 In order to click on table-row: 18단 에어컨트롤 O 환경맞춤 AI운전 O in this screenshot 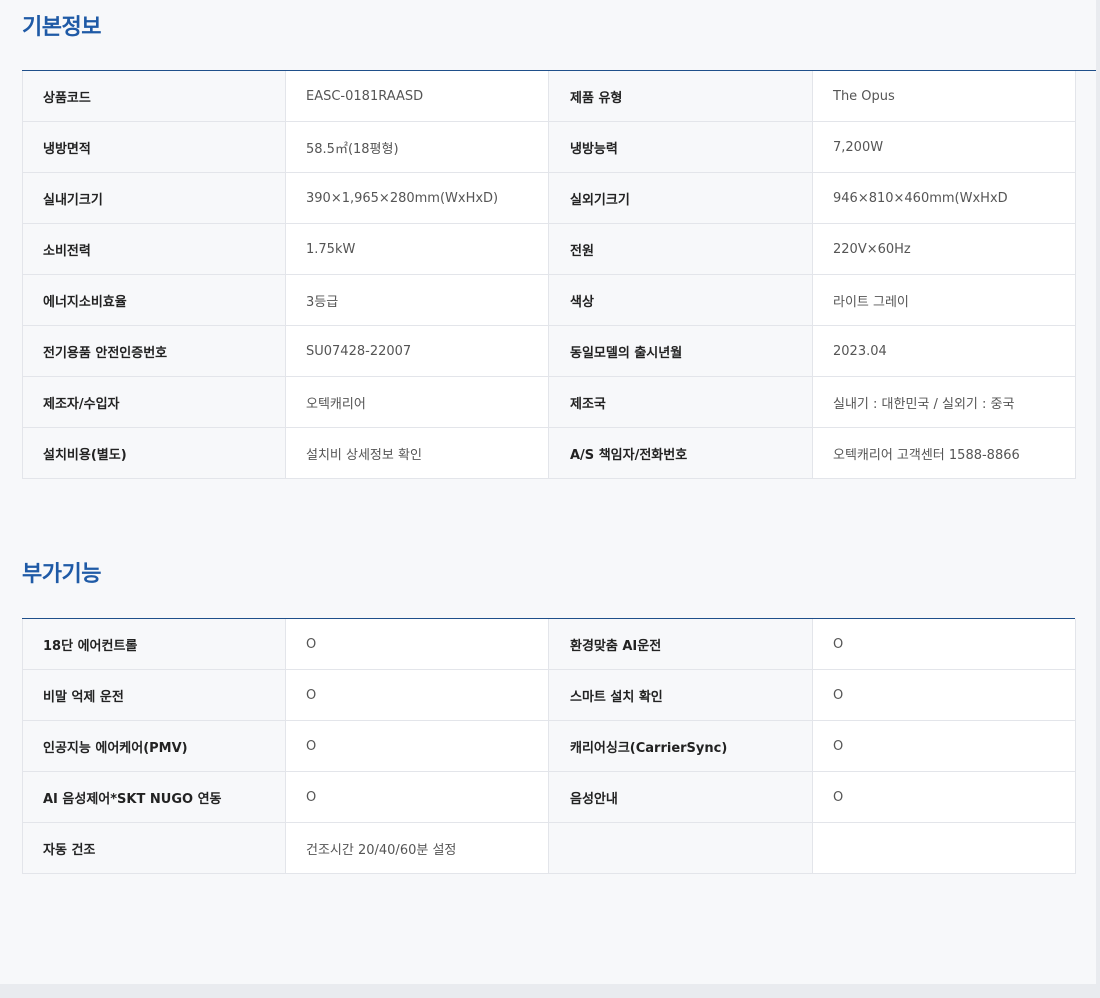, I will do `click(549, 644)`.